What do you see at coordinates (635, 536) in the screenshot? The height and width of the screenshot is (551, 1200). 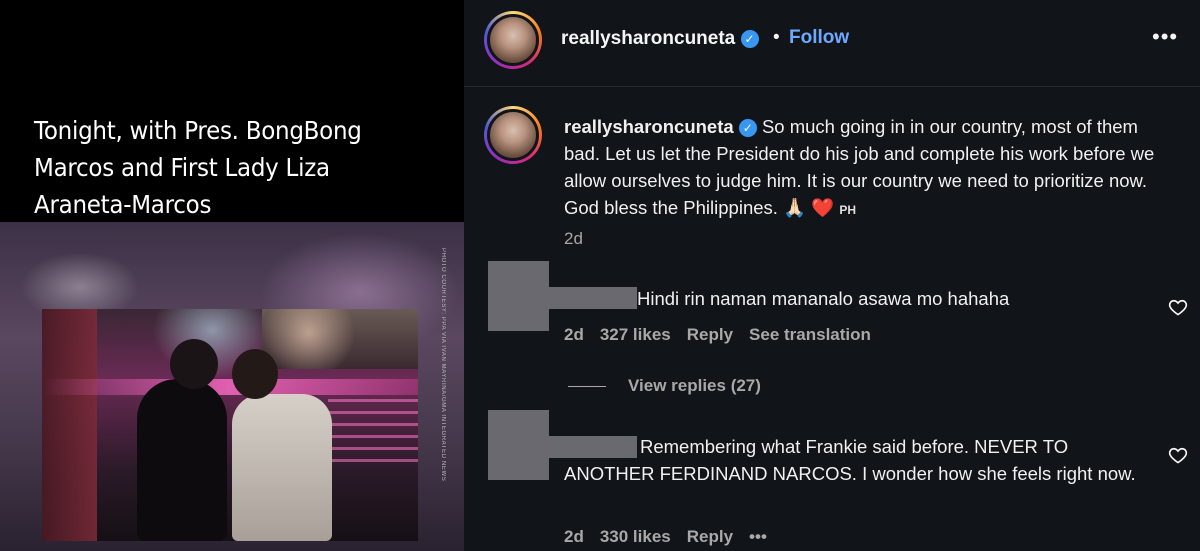 I see `comment-likes: 330 likes` at bounding box center [635, 536].